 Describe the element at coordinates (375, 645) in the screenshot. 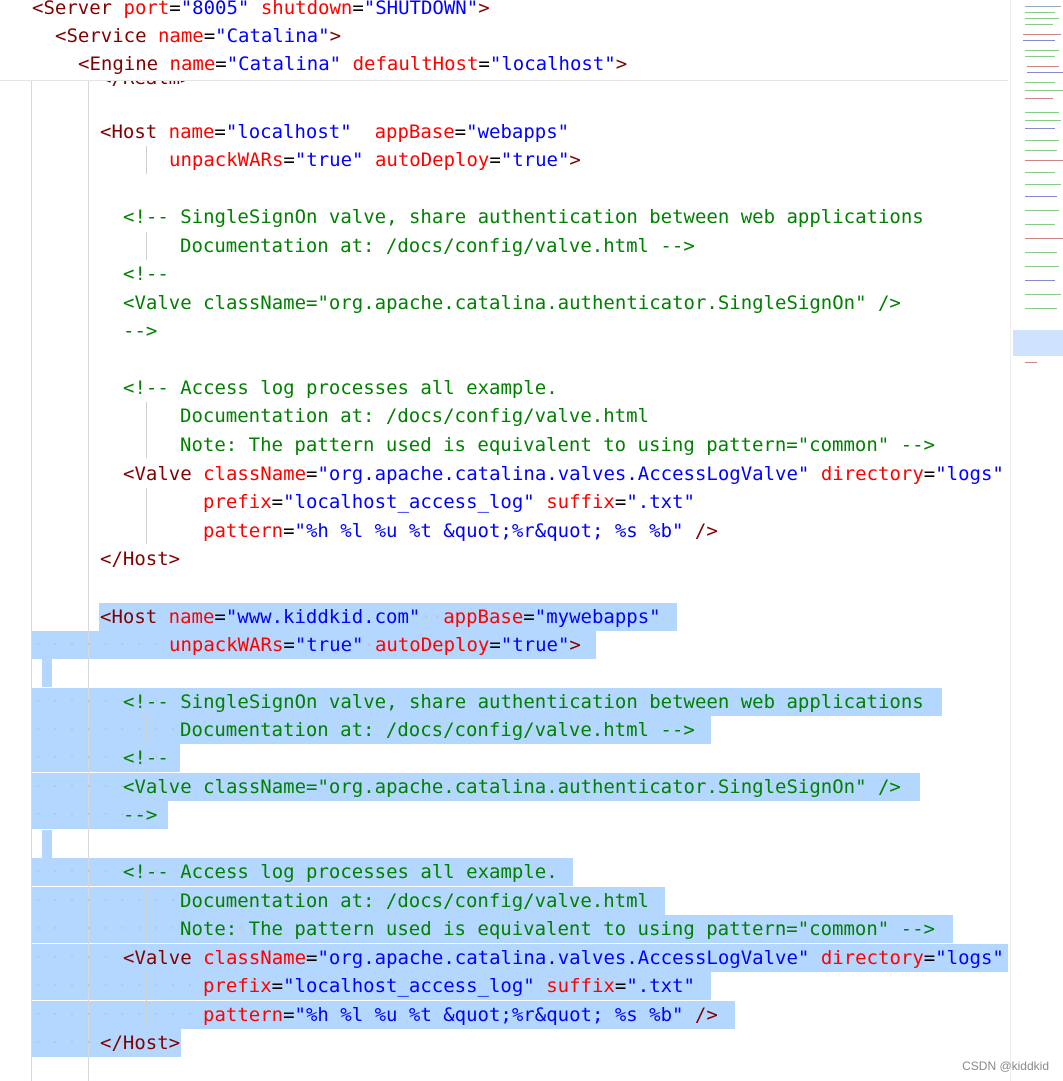

I see `code-line: unpackWARs="true"·autoDeploy="true">` at that location.